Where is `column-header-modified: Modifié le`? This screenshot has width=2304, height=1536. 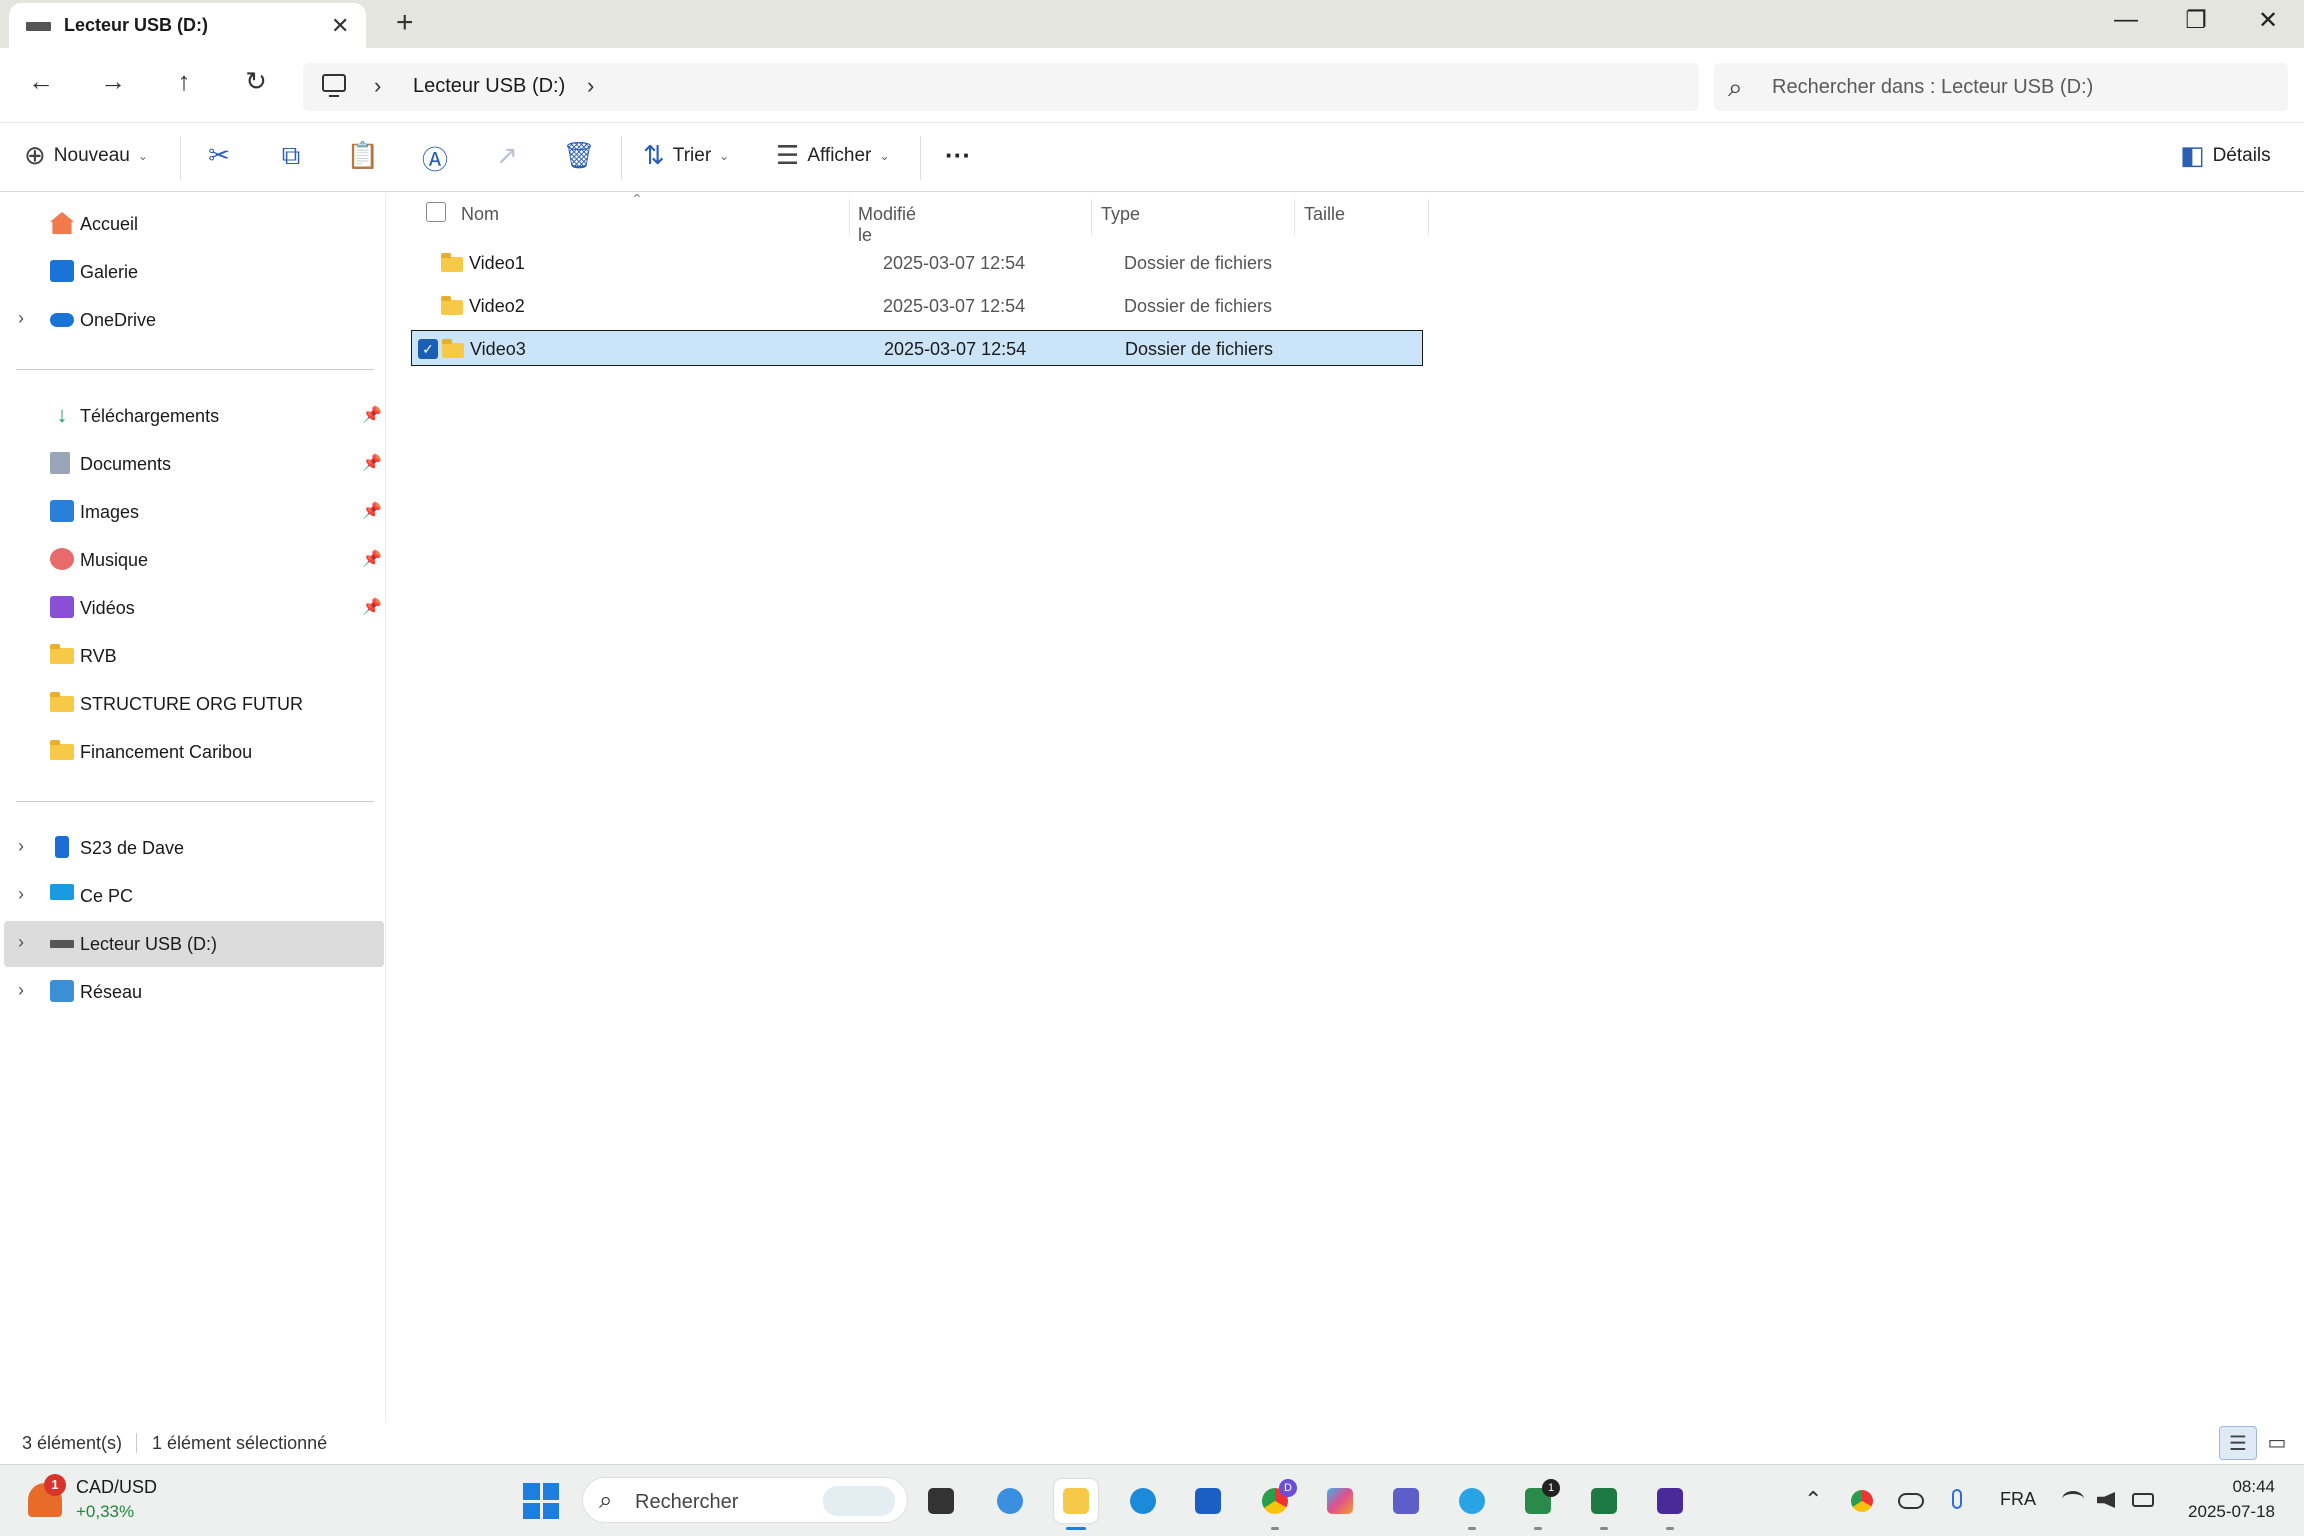 column-header-modified: Modifié le is located at coordinates (887, 225).